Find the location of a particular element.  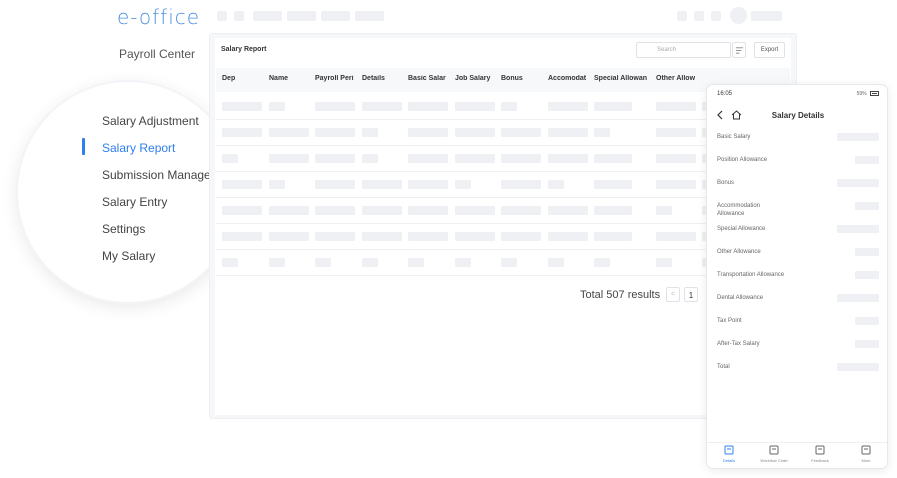

sidebar-item-salary-adjustment: Salary Adjustment is located at coordinates (150, 121).